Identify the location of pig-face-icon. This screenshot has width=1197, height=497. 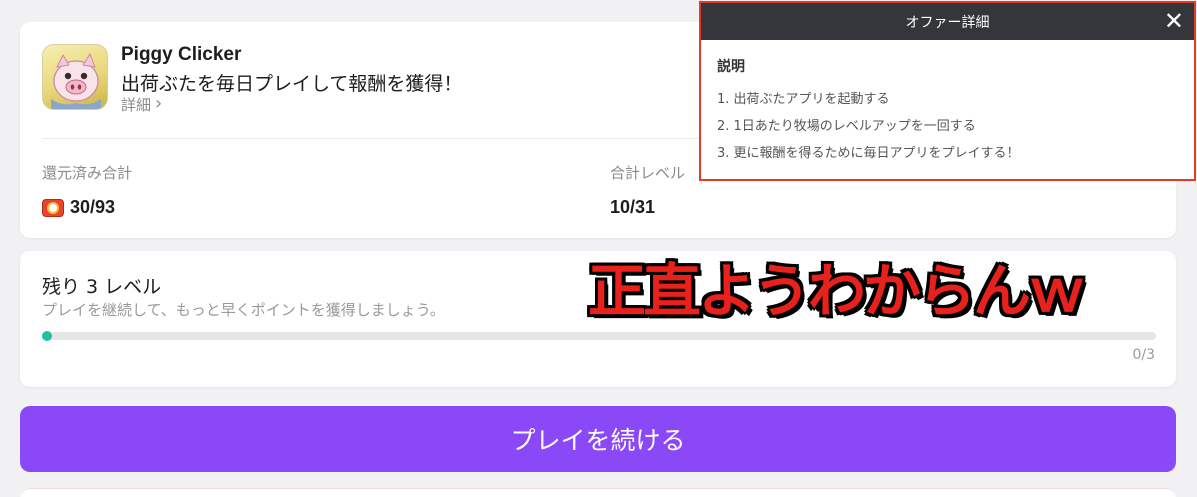
(76, 80).